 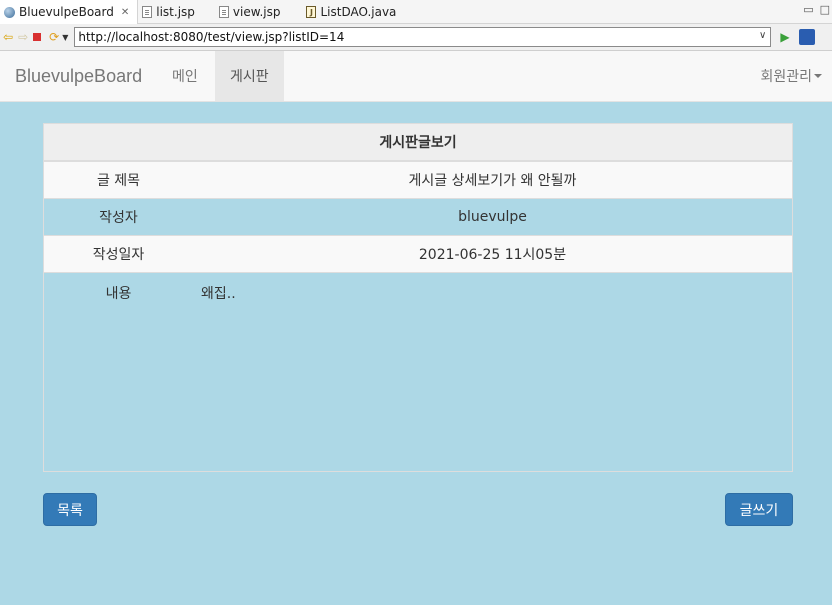 What do you see at coordinates (66, 12) in the screenshot?
I see `tab-label: BluevulpeBoard` at bounding box center [66, 12].